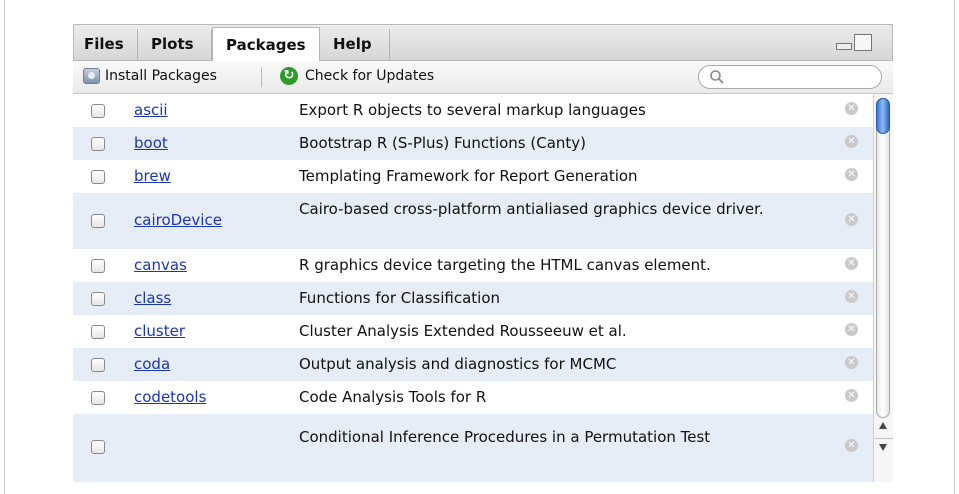 This screenshot has width=959, height=494. I want to click on package-link: cairoDevice, so click(178, 220).